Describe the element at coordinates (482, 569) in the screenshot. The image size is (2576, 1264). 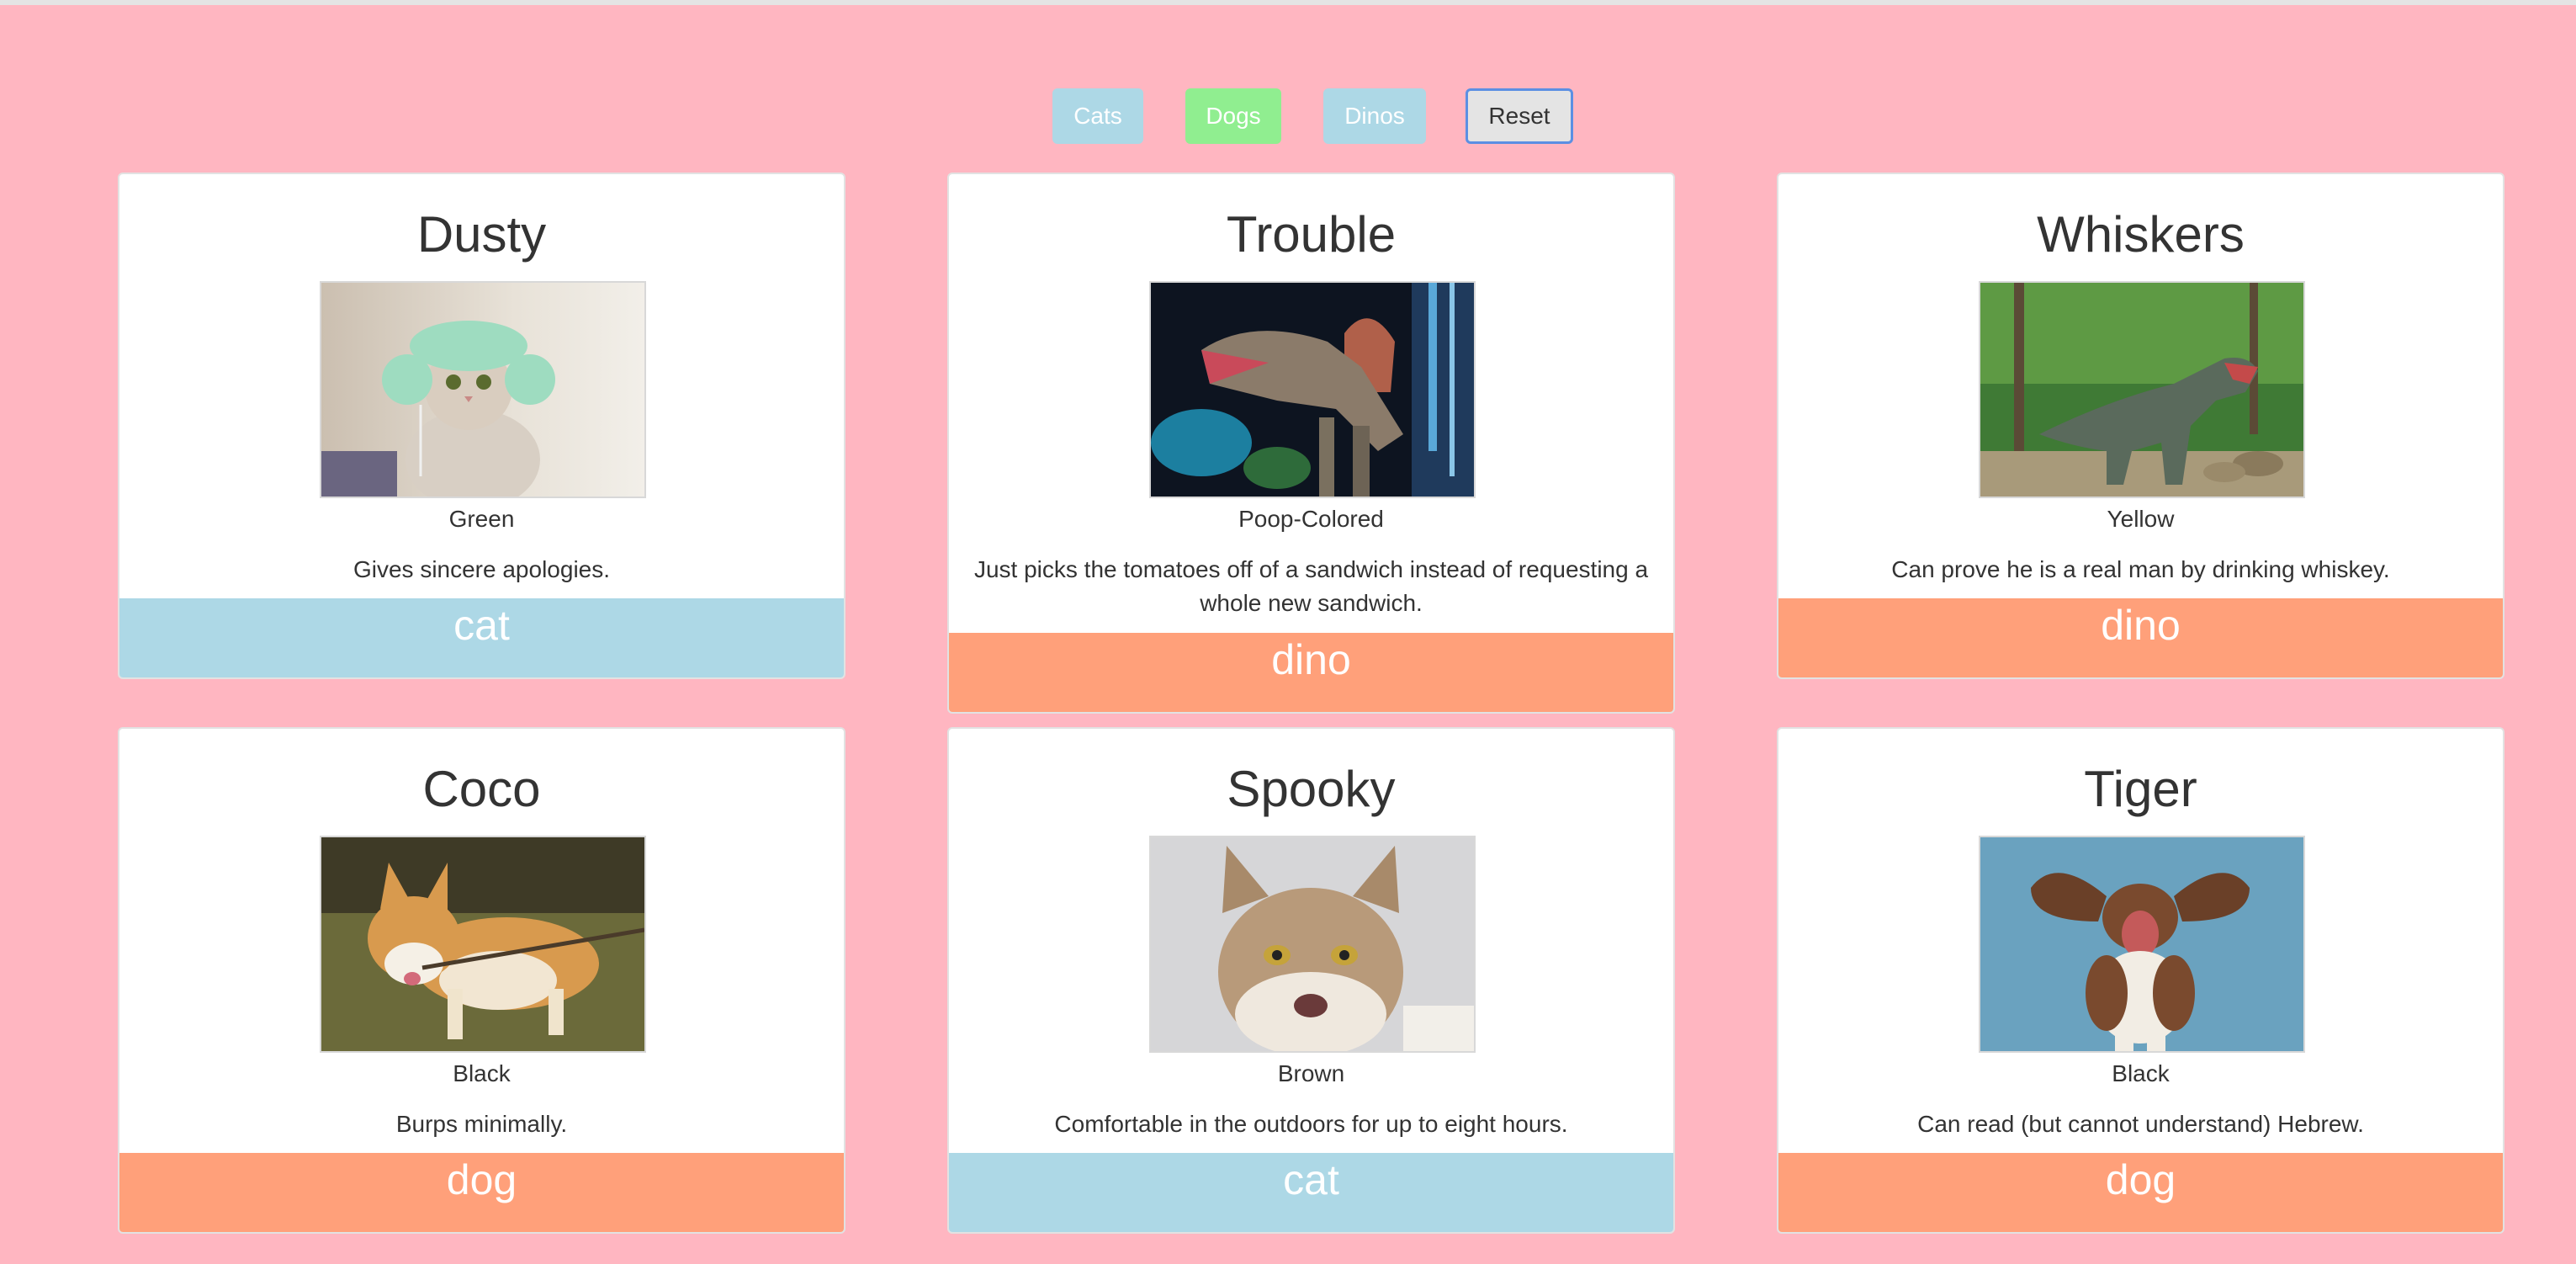
I see `pet-description: Gives sincere apologies.` at that location.